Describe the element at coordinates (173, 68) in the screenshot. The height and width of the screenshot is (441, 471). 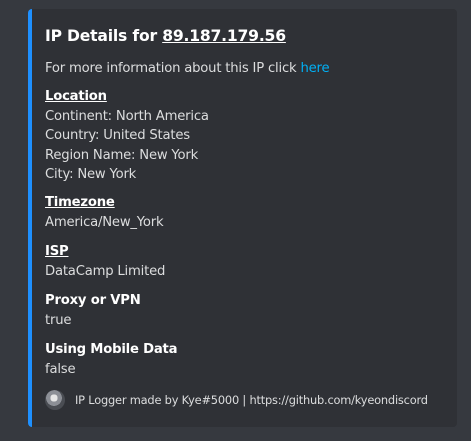
I see `description-text: For more information about this IP click` at that location.